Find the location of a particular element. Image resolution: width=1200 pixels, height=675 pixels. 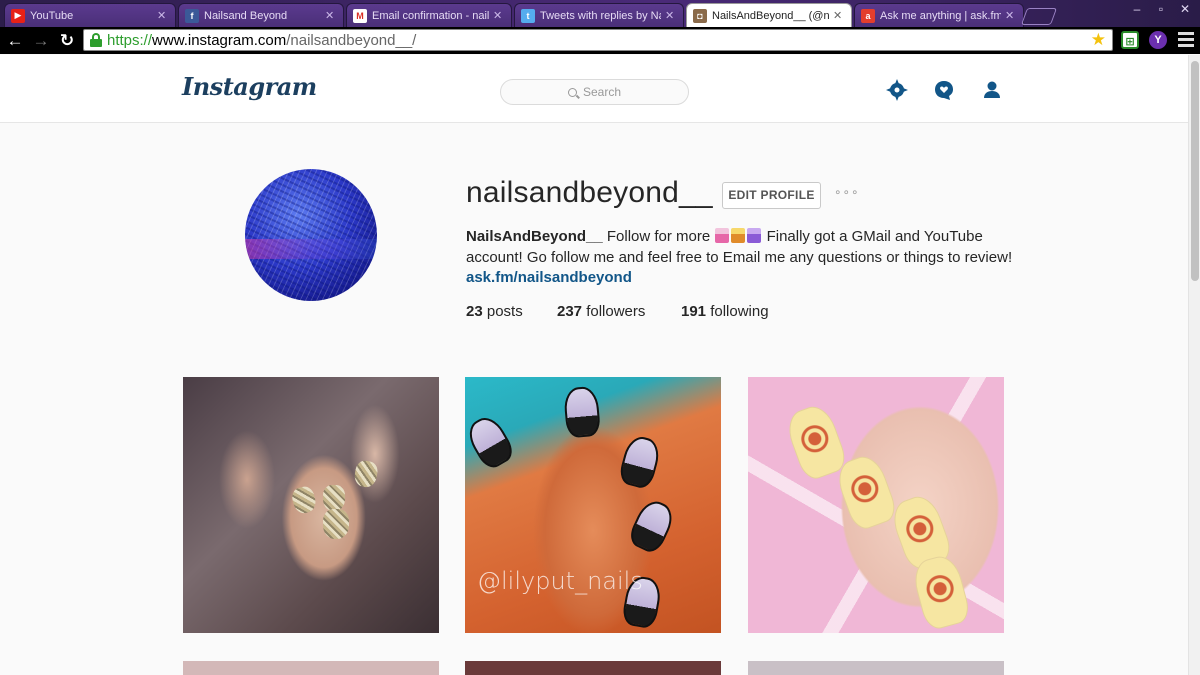

askfm-icon: a is located at coordinates (868, 15).